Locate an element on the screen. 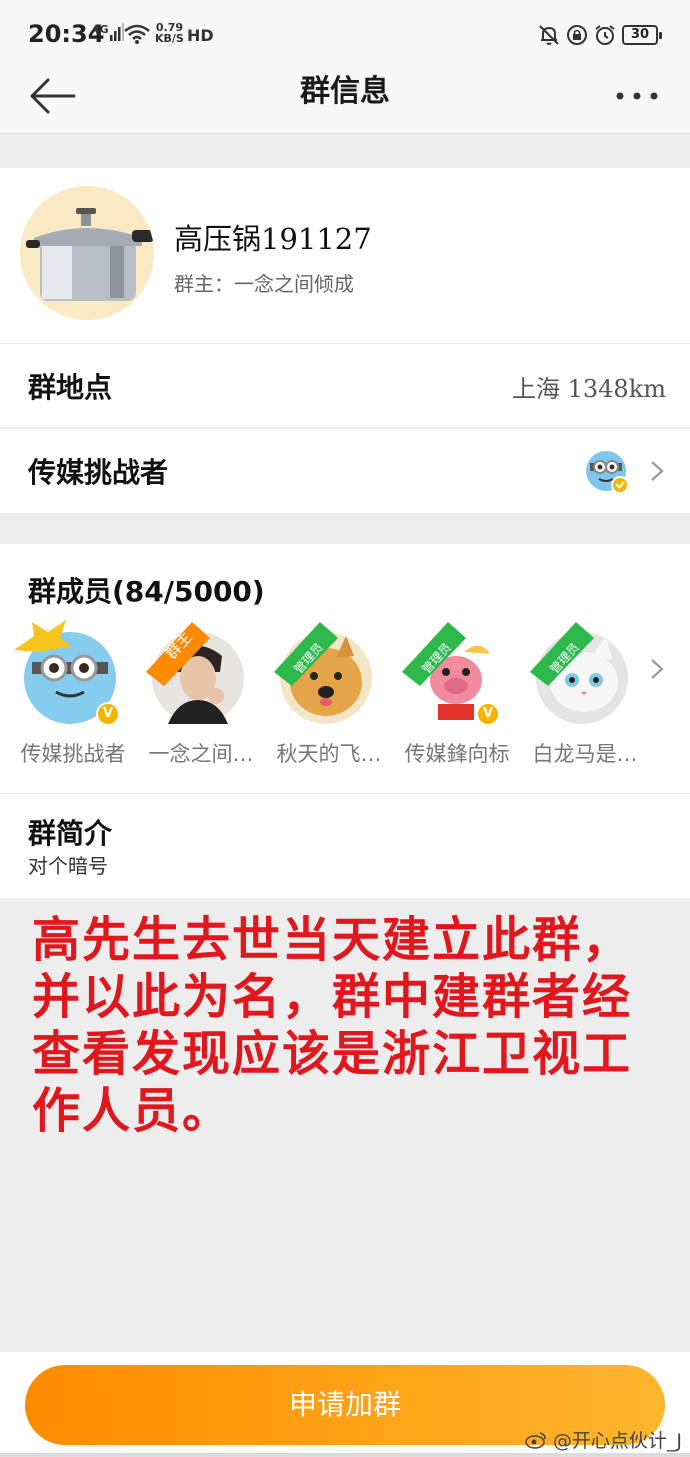 Image resolution: width=690 pixels, height=1457 pixels. status-bar: 20:34 4G 0.79 KB/S HD 30 is located at coordinates (345, 36).